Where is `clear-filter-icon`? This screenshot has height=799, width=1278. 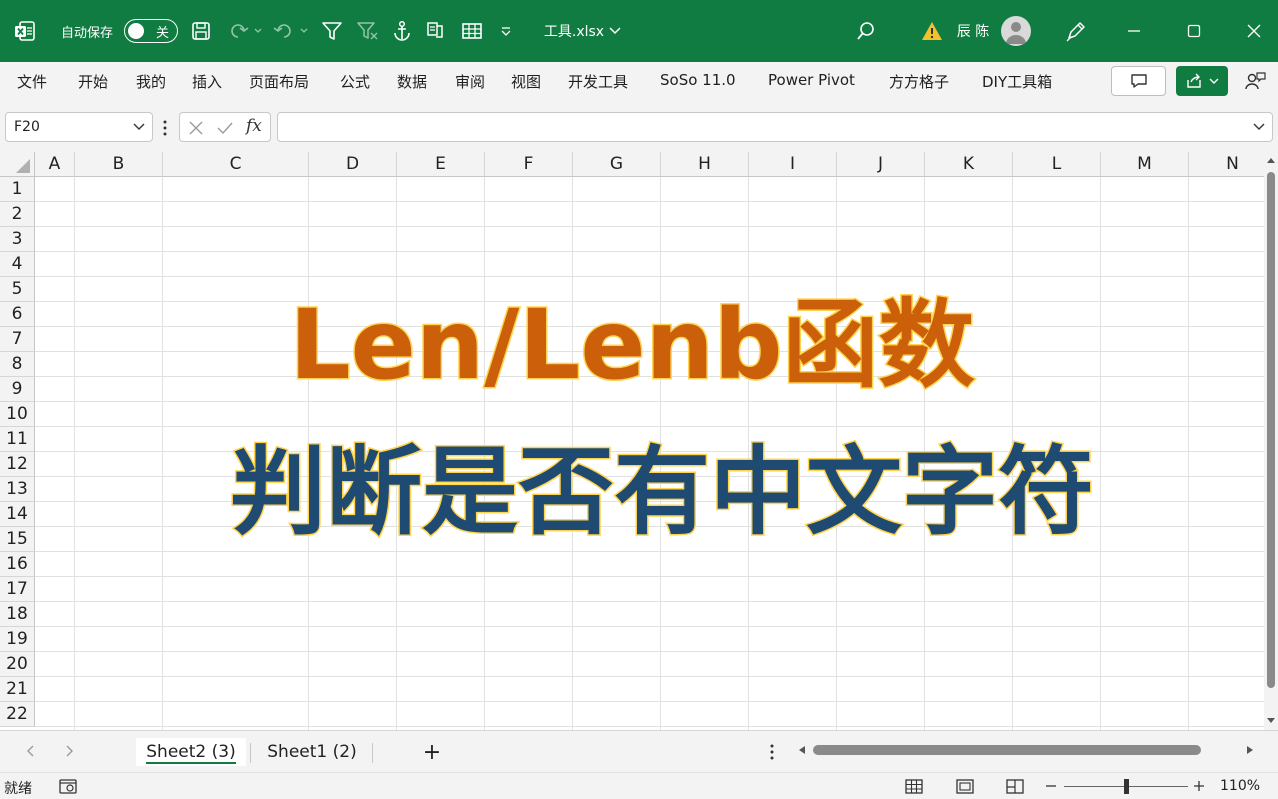
clear-filter-icon is located at coordinates (367, 31).